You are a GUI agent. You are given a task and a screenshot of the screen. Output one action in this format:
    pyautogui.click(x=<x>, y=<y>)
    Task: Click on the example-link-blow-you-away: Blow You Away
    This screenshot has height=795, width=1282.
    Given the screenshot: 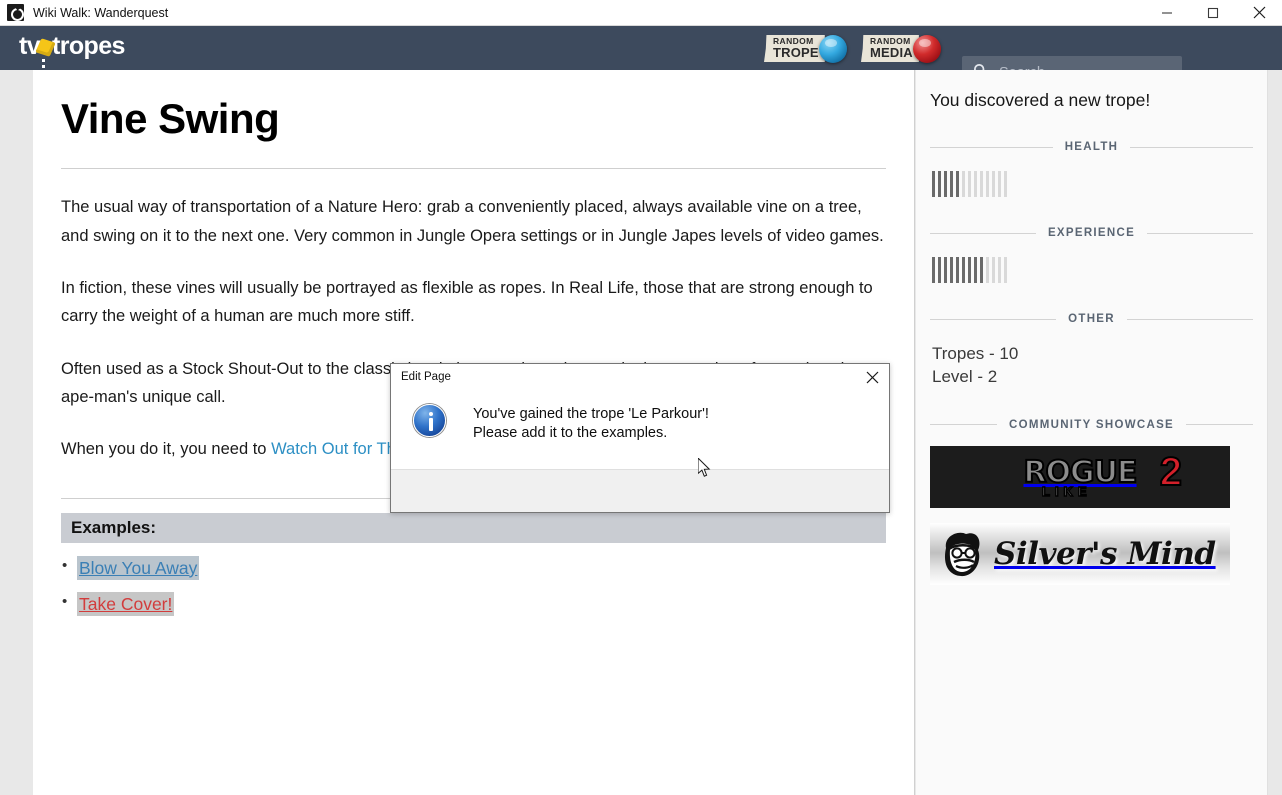 What is the action you would take?
    pyautogui.click(x=138, y=567)
    